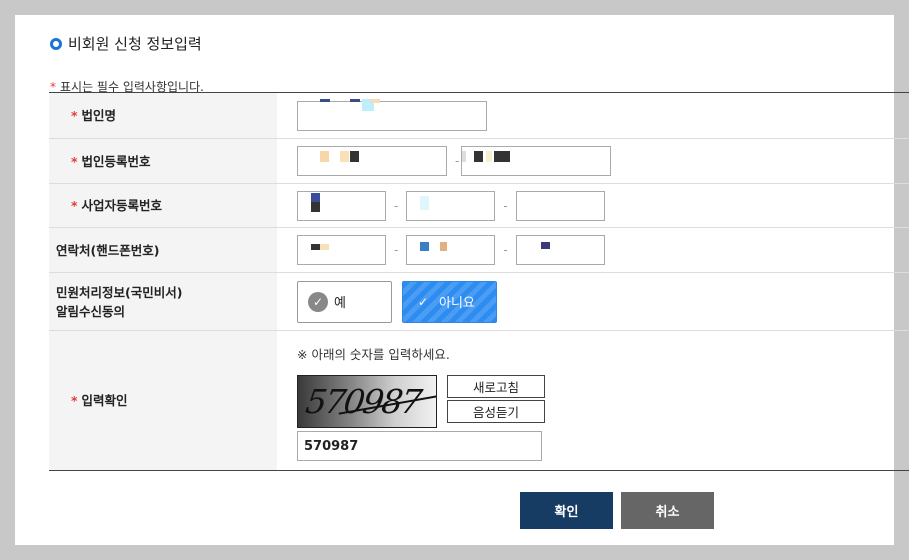 The image size is (909, 560). I want to click on row-corp-reg-no: * 법인등록번호 -, so click(479, 161).